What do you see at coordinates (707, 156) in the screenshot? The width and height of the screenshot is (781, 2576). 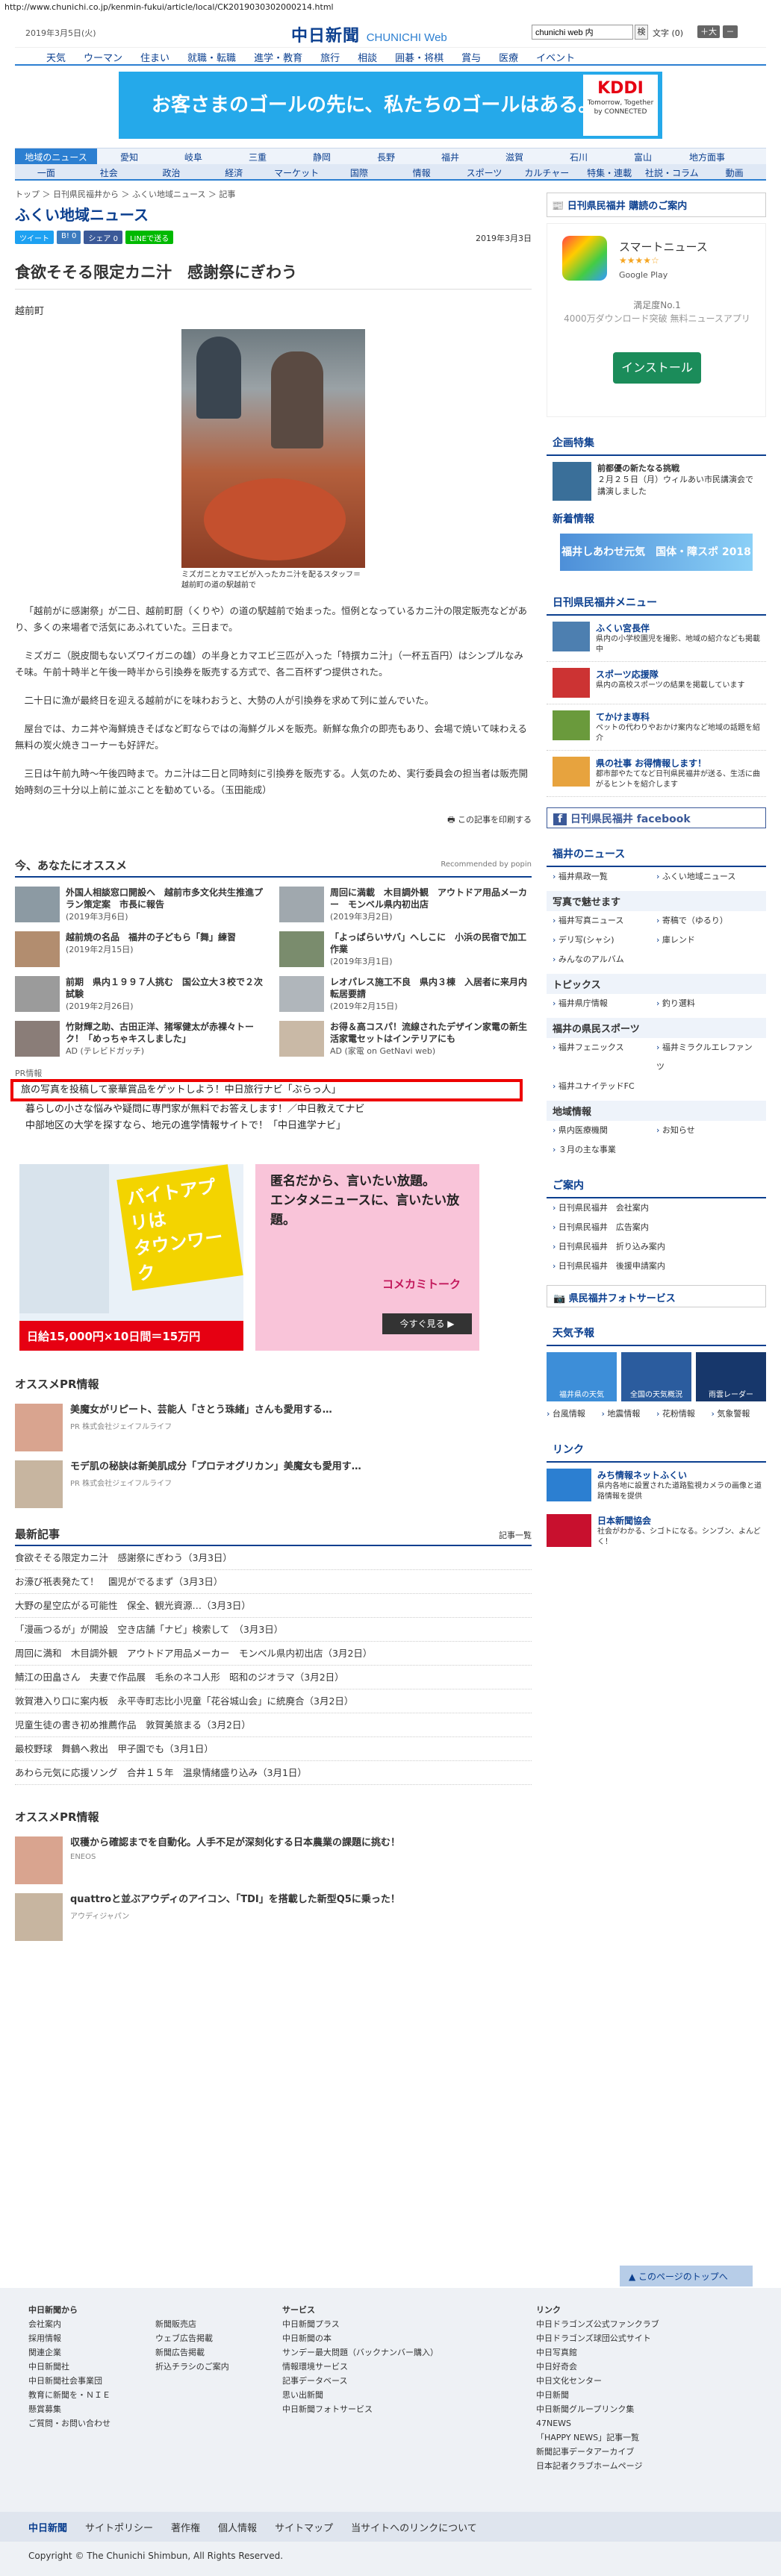 I see `region-nav-item: 地方面事` at bounding box center [707, 156].